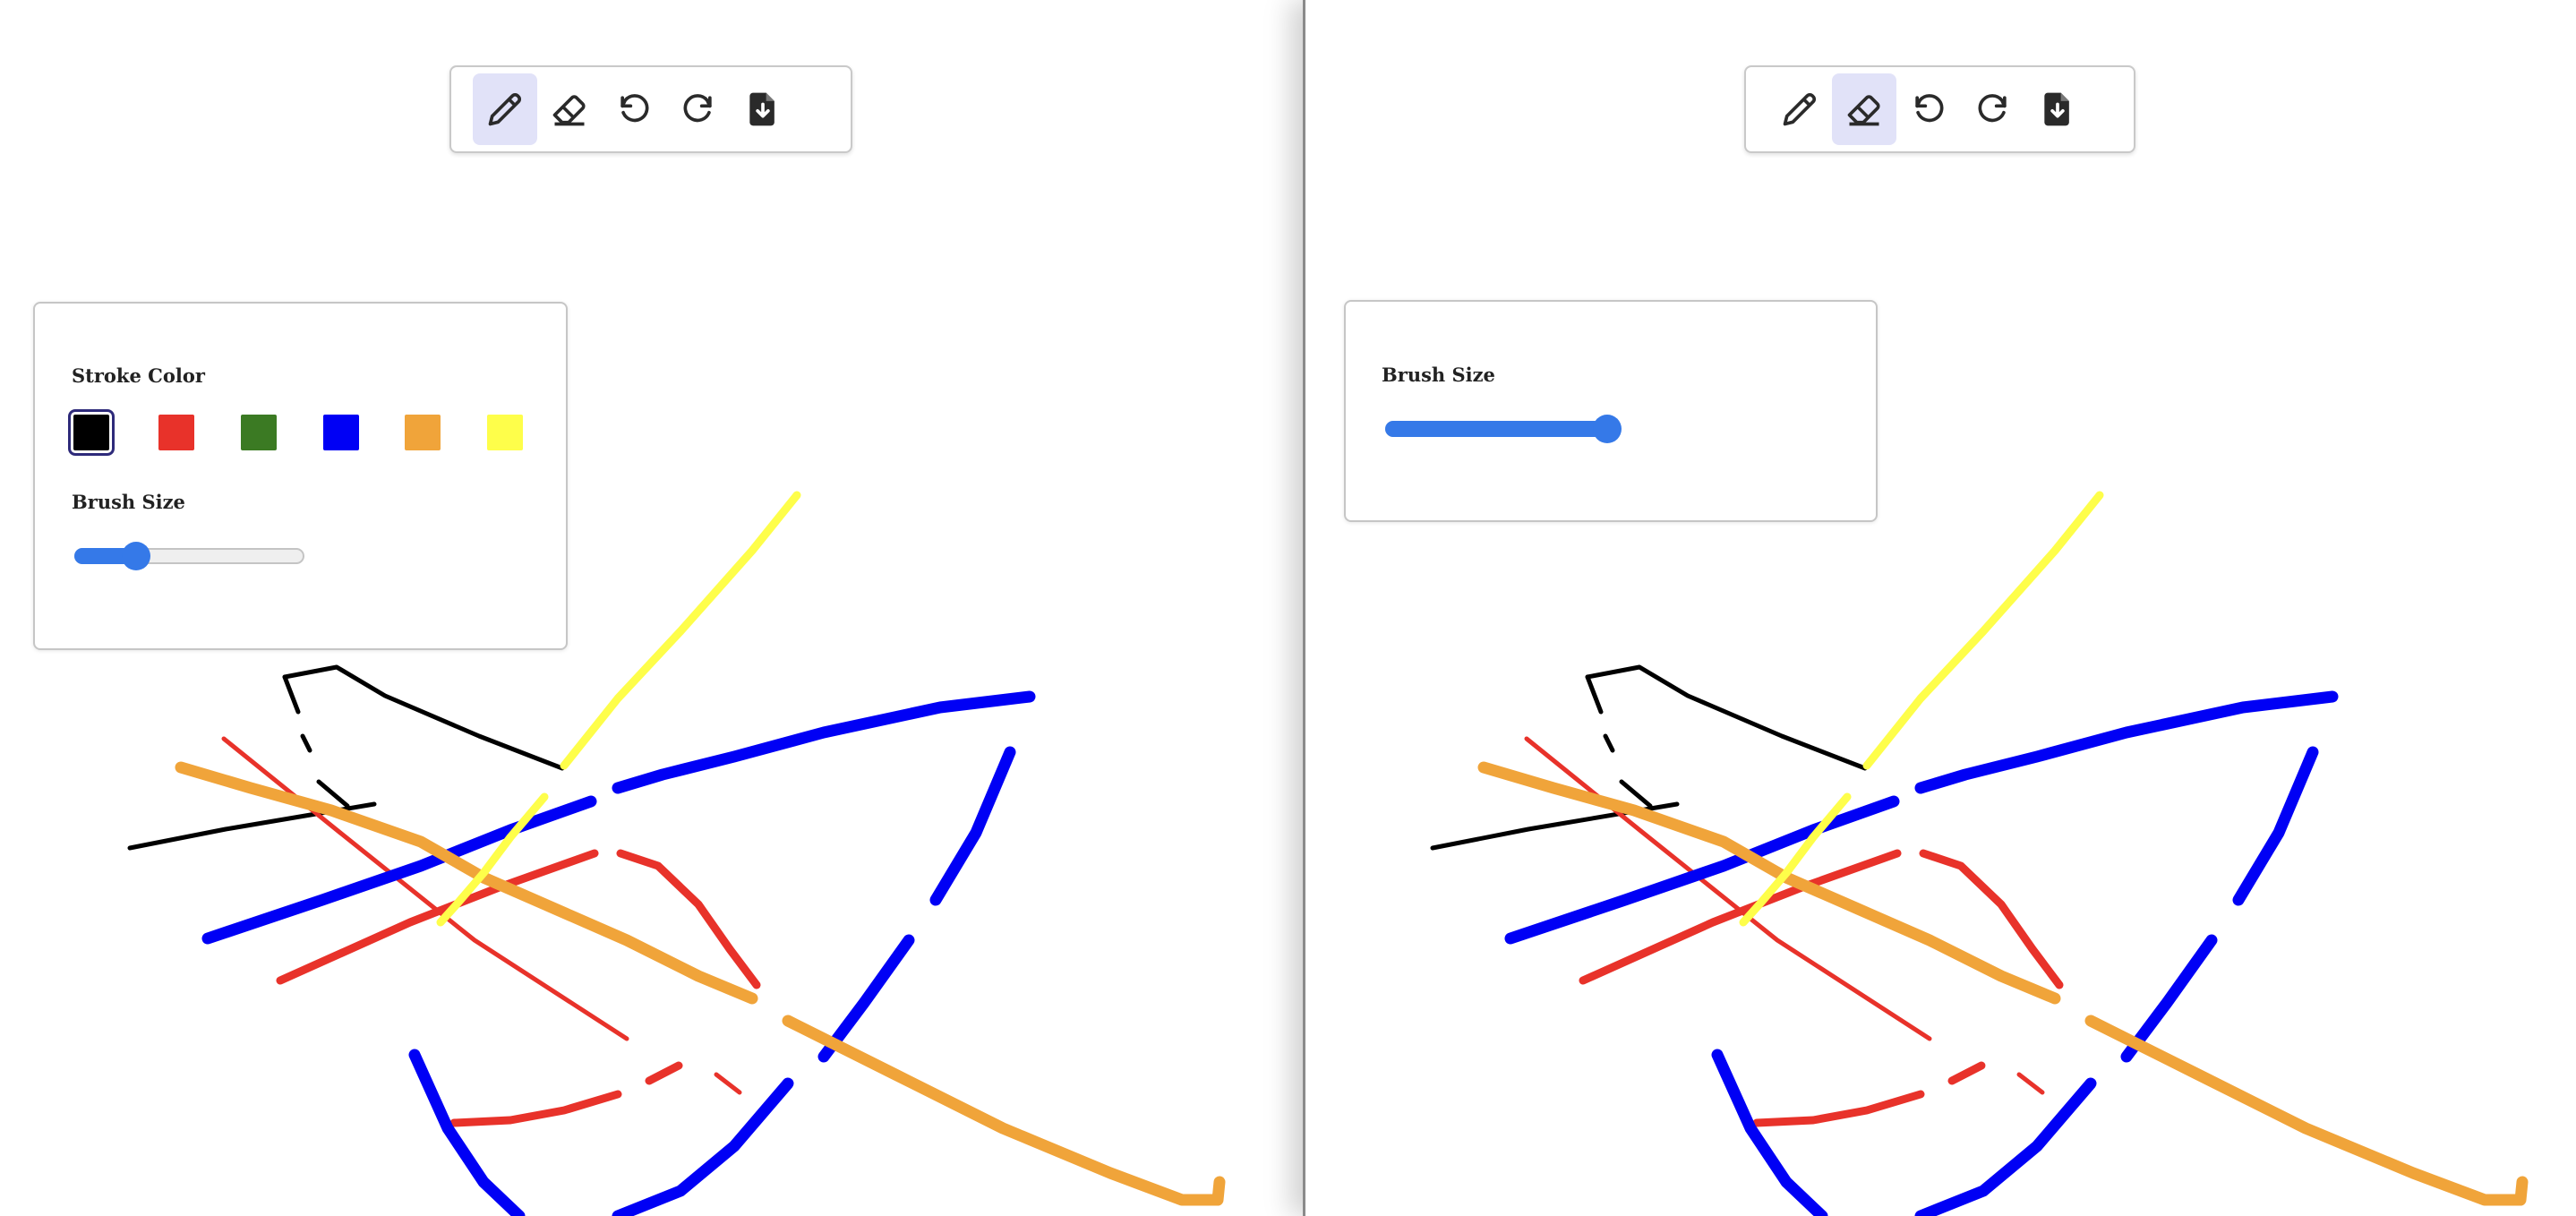 Image resolution: width=2576 pixels, height=1216 pixels. What do you see at coordinates (92, 432) in the screenshot?
I see `color-swatch-black` at bounding box center [92, 432].